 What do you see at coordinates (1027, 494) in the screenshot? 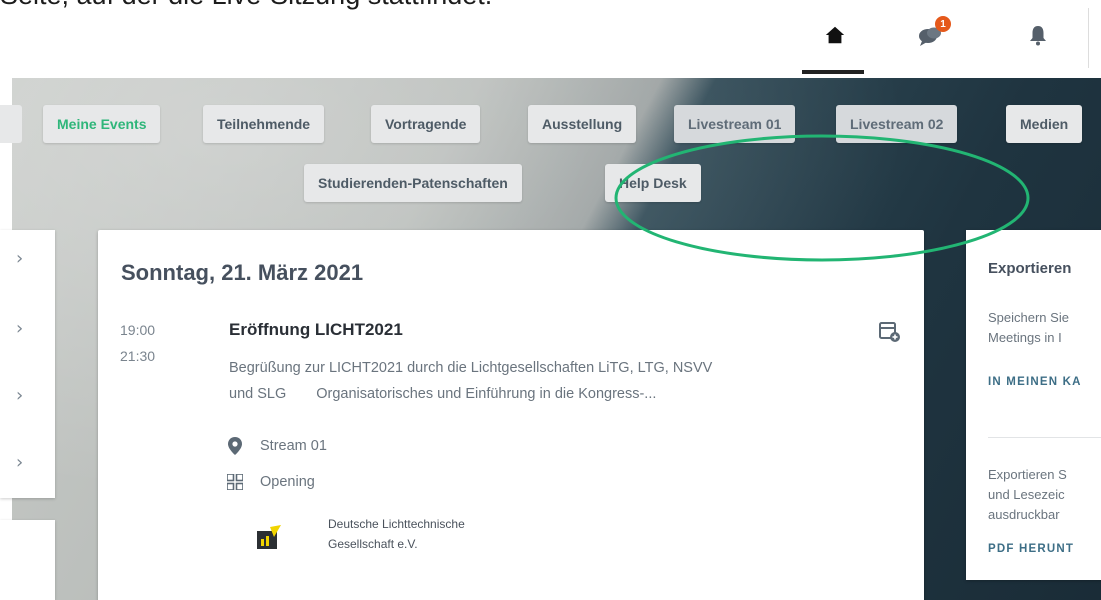
I see `export-text-pdf: Exportieren S und Lesezeic ausdruckbar` at bounding box center [1027, 494].